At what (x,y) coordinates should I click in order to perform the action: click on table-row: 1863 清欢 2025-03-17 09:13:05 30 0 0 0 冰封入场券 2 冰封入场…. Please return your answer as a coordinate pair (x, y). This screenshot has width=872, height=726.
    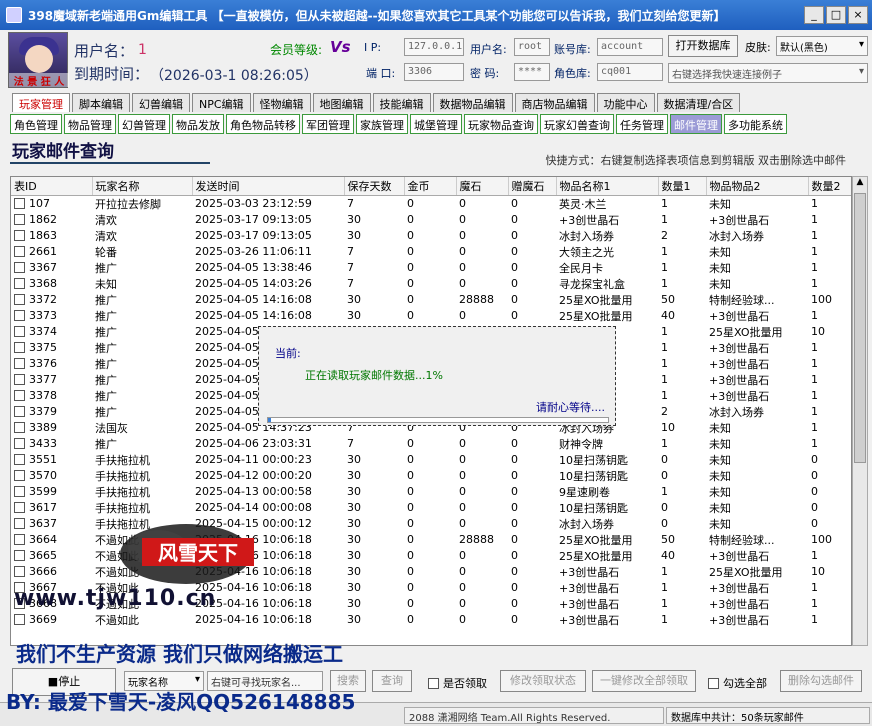
    Looking at the image, I should click on (431, 236).